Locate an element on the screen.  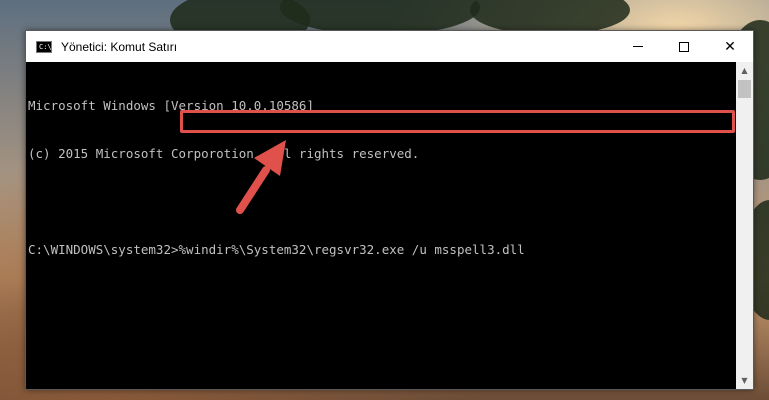
cmd-icon: C:\ is located at coordinates (44, 46).